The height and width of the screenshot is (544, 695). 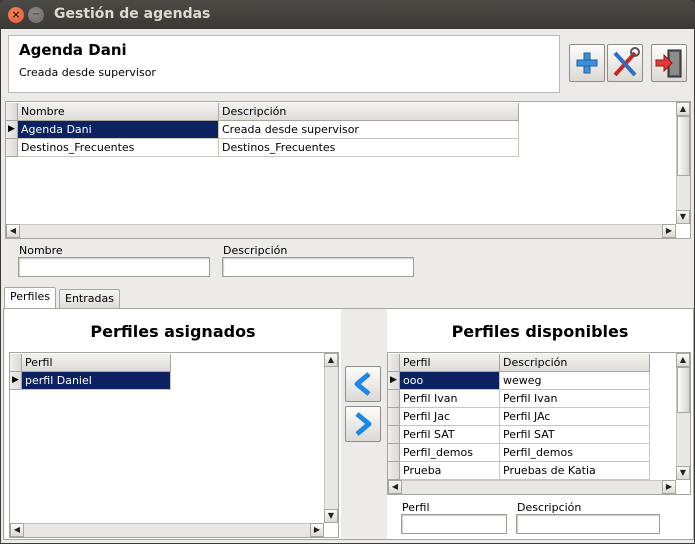 What do you see at coordinates (132, 14) in the screenshot?
I see `window-title: Gestión de agendas` at bounding box center [132, 14].